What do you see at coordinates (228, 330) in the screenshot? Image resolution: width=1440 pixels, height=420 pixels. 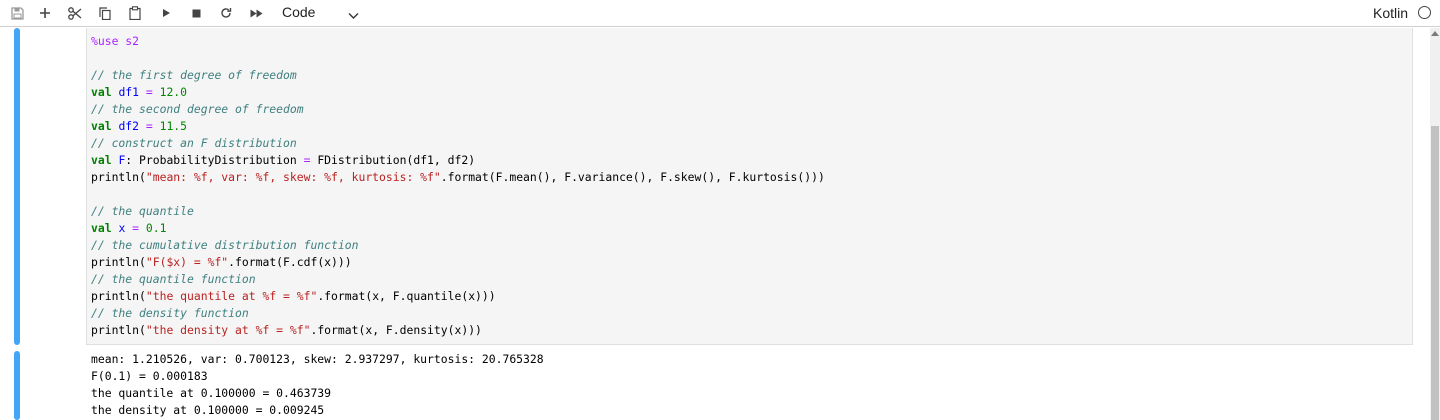 I see `string-literal: "the density at %f = %f"` at bounding box center [228, 330].